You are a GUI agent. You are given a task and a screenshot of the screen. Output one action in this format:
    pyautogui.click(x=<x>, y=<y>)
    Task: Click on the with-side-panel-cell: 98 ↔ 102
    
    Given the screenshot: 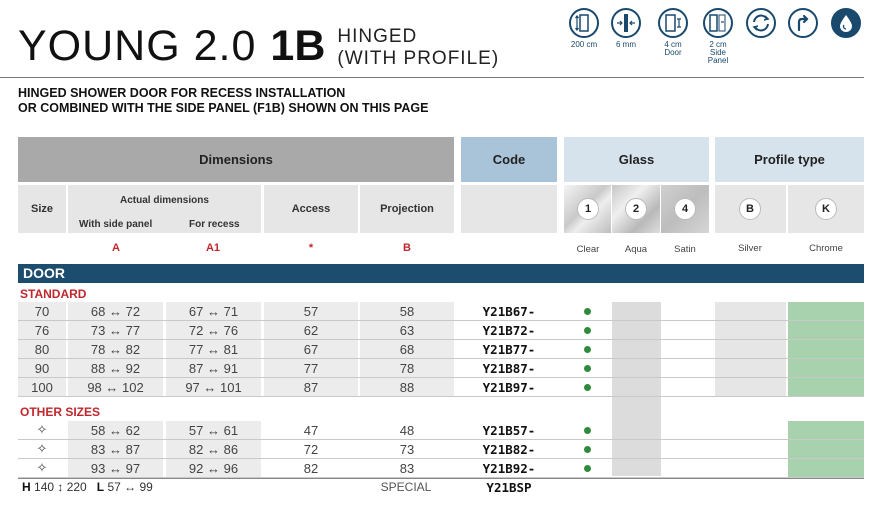 What is the action you would take?
    pyautogui.click(x=115, y=387)
    